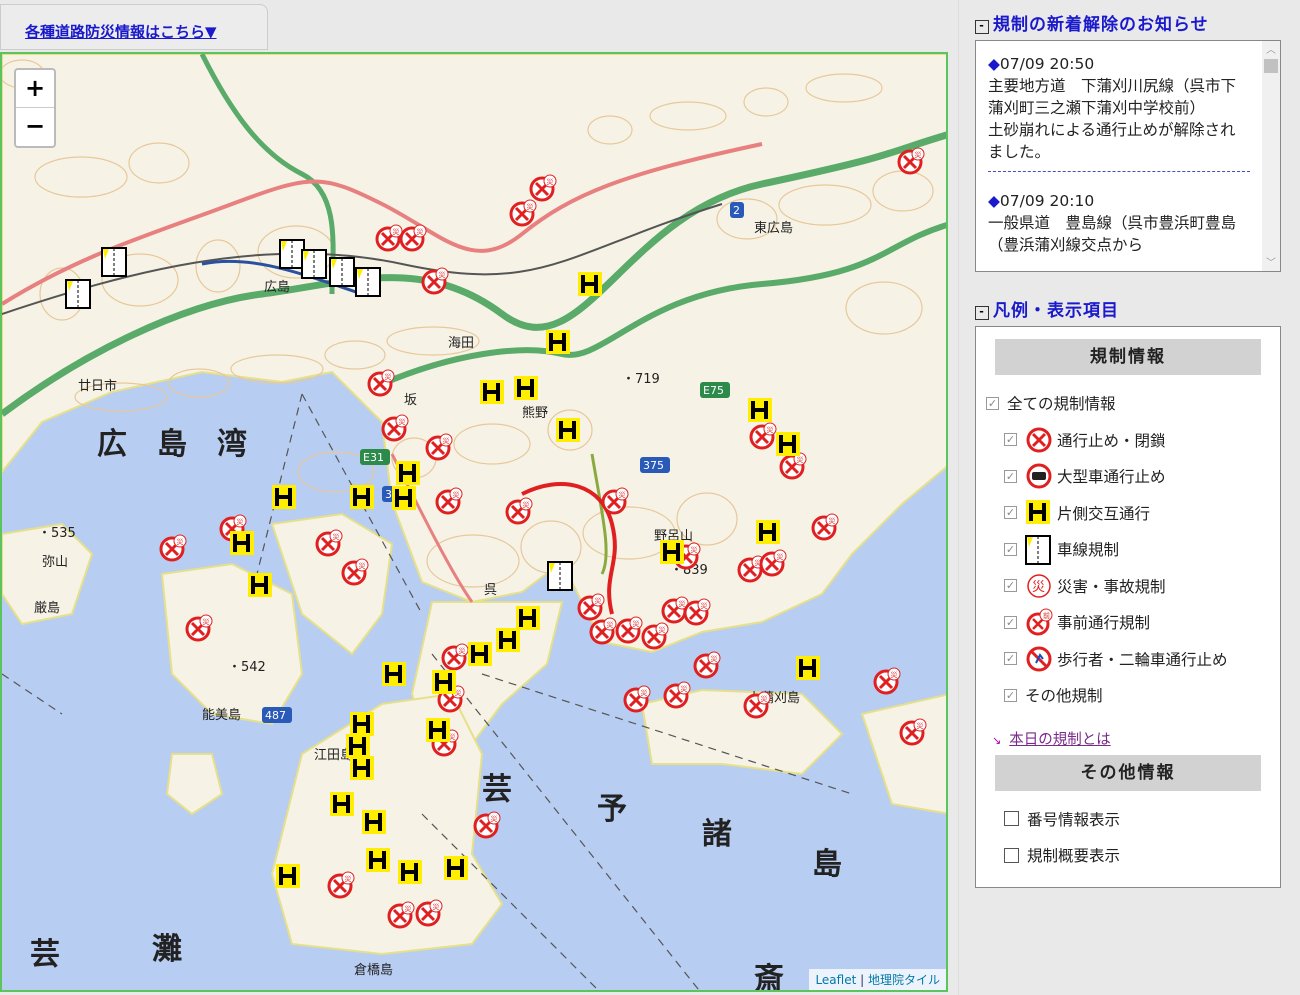  What do you see at coordinates (1039, 550) in the screenshot?
I see `lane-restriction-icon` at bounding box center [1039, 550].